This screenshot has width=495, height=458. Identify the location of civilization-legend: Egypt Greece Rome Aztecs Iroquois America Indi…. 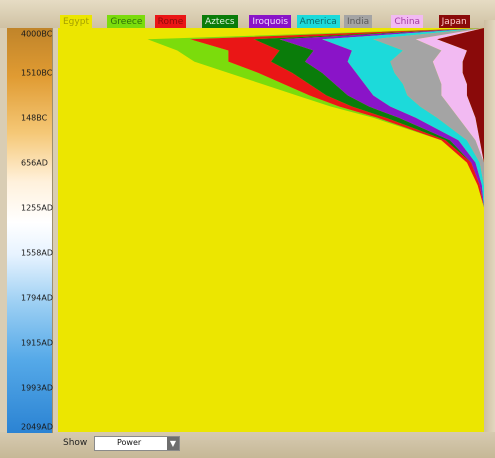
(271, 22).